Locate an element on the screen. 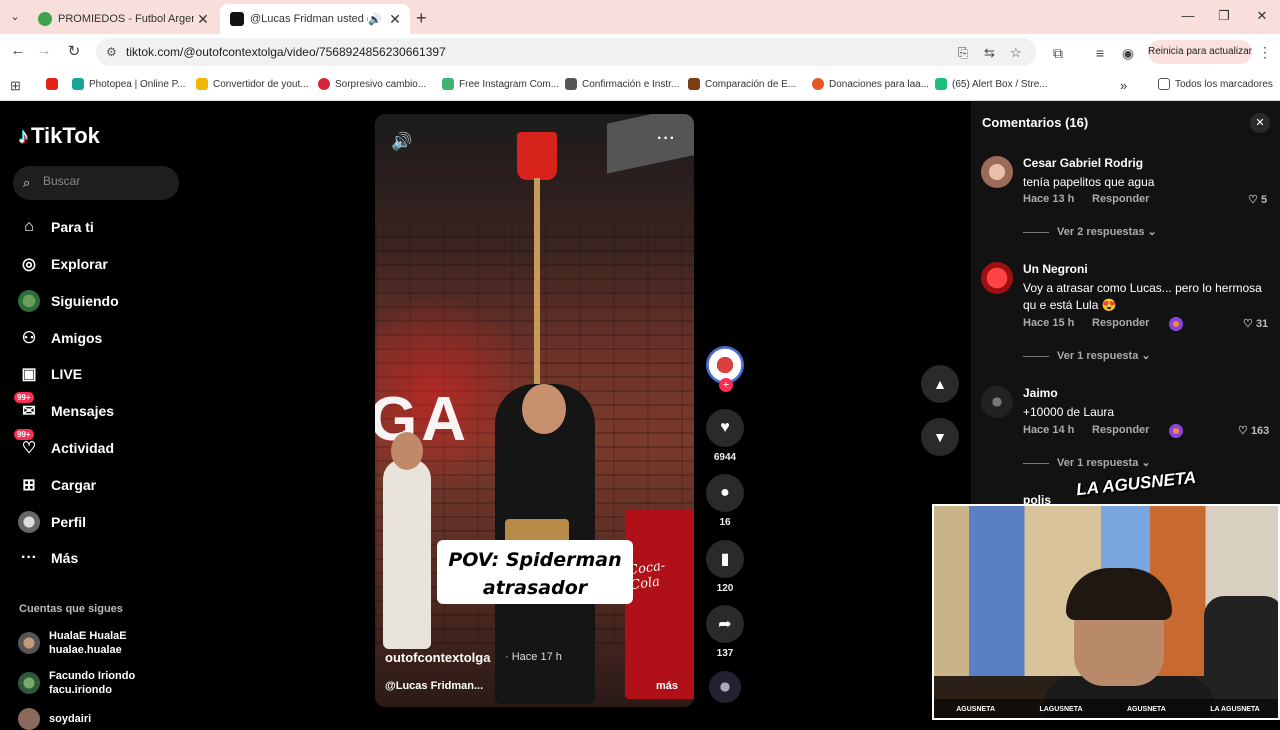 The width and height of the screenshot is (1280, 730). comment-author: Un Negroni is located at coordinates (1055, 269).